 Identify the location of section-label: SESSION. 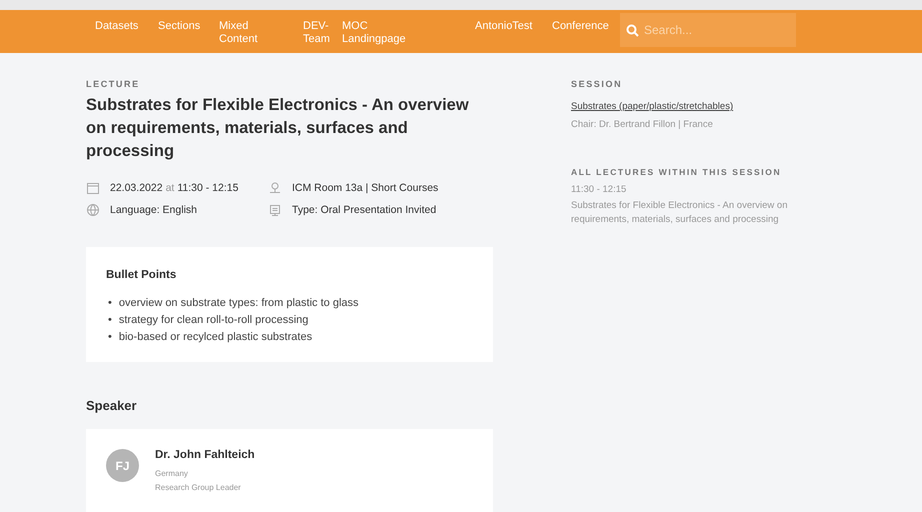
(597, 84).